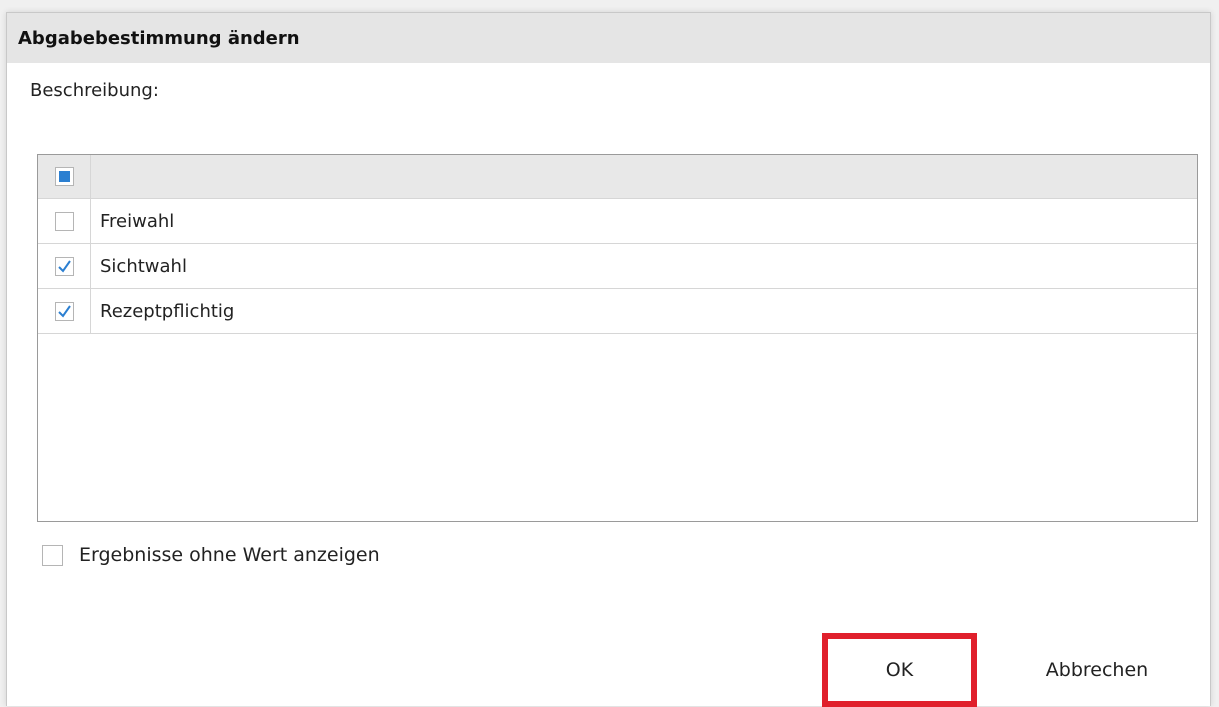 The height and width of the screenshot is (707, 1219). I want to click on list-header, so click(617, 177).